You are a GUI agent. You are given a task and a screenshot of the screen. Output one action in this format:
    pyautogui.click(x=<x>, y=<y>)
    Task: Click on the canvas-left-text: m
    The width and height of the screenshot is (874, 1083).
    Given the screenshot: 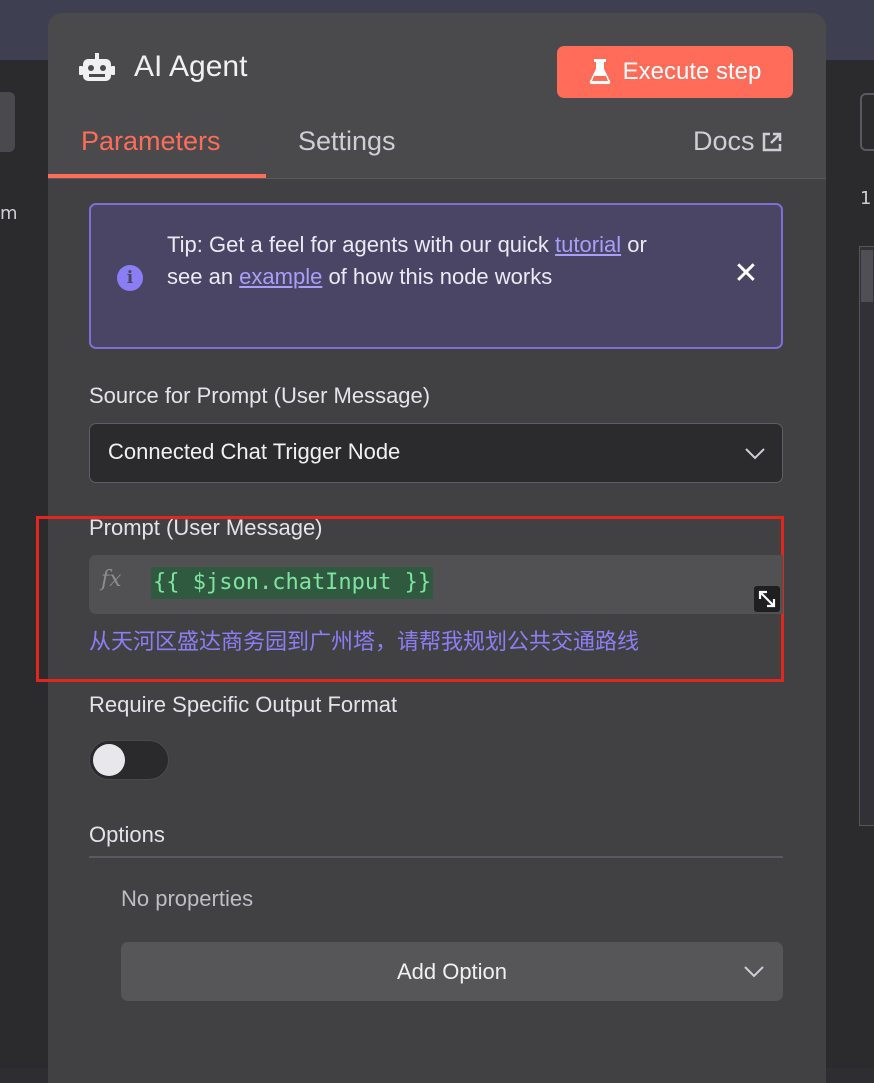 What is the action you would take?
    pyautogui.click(x=9, y=213)
    